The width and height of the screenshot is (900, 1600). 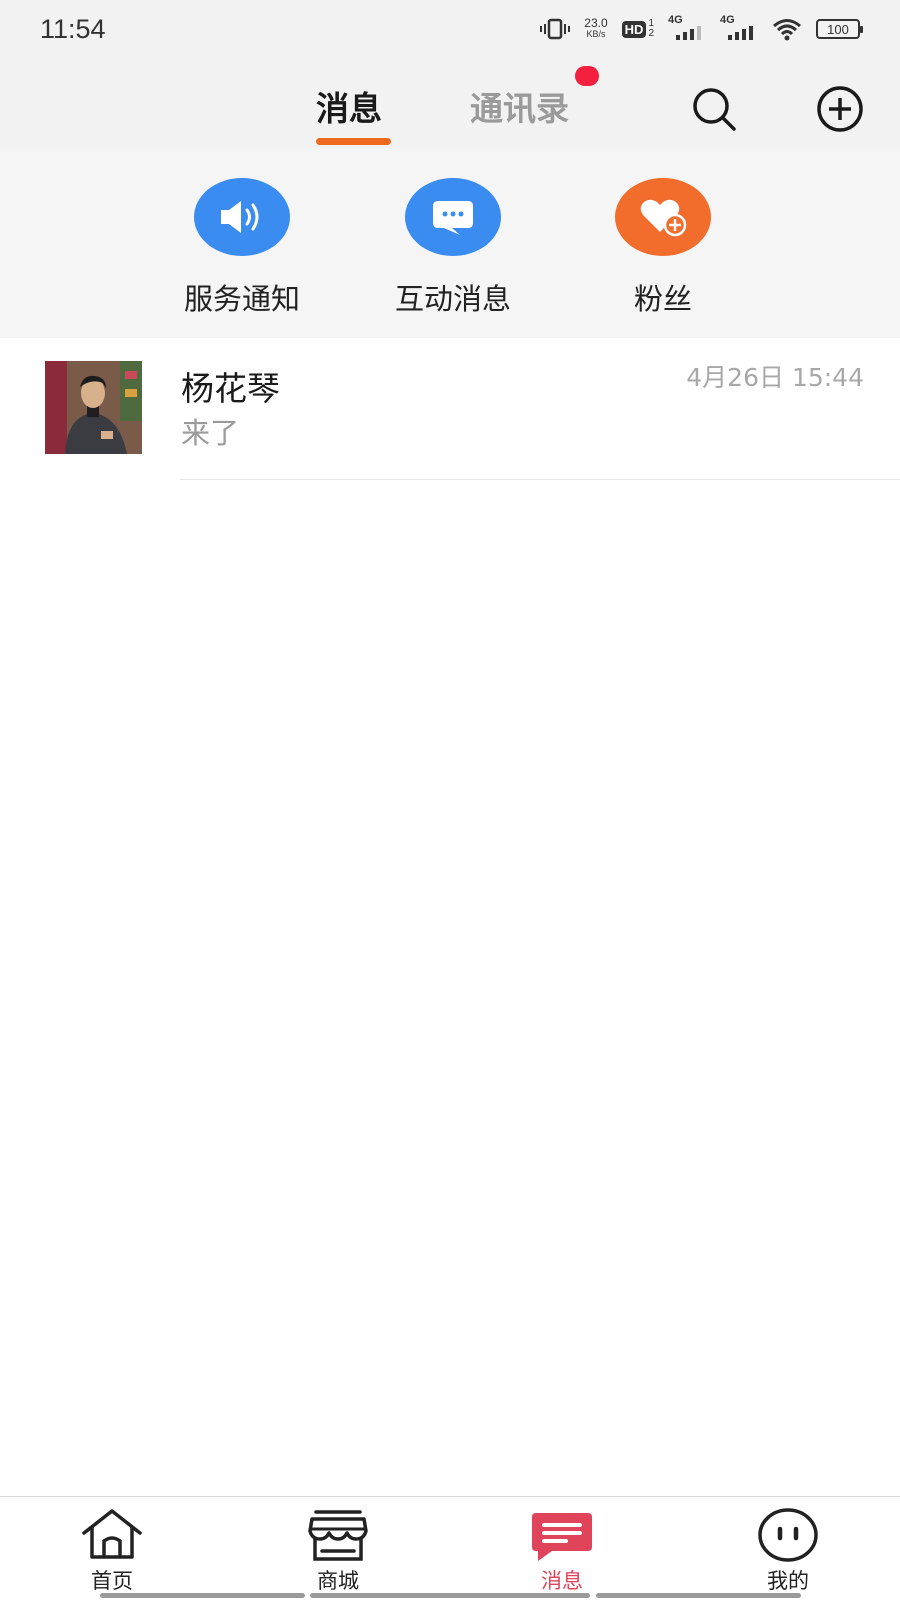 I want to click on hd-sub-bottom: 2, so click(x=651, y=33).